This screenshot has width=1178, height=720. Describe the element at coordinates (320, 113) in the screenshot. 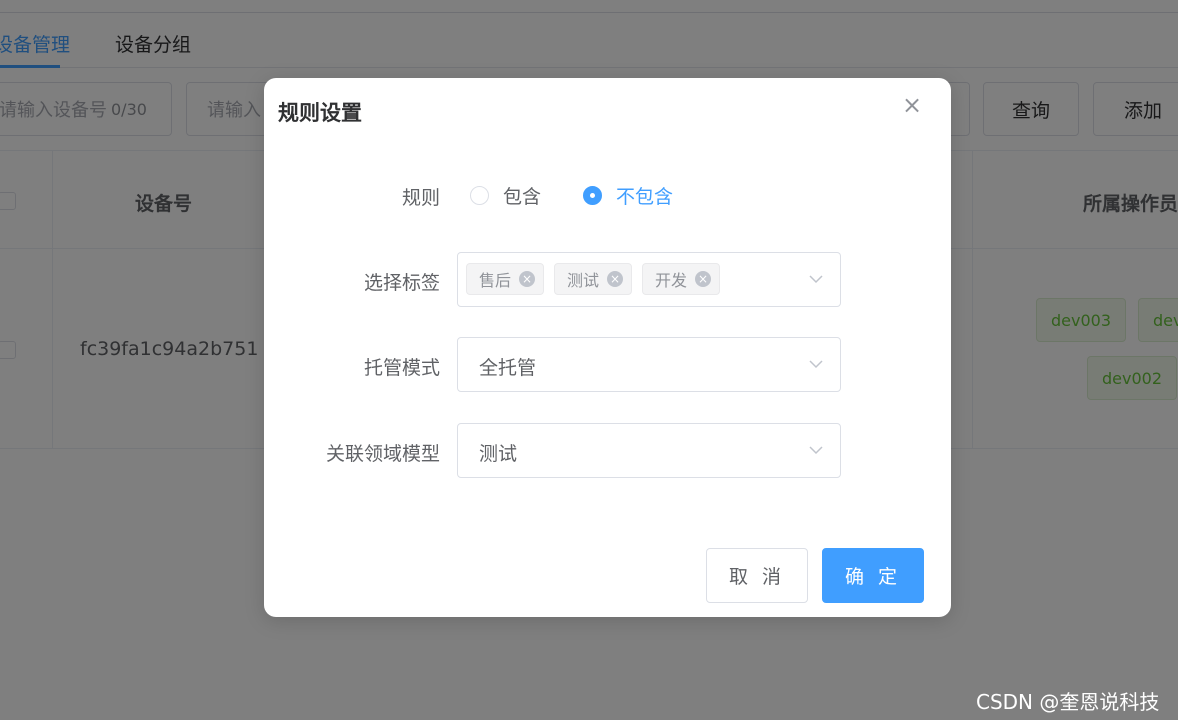

I see `dialog-title: 规则设置` at that location.